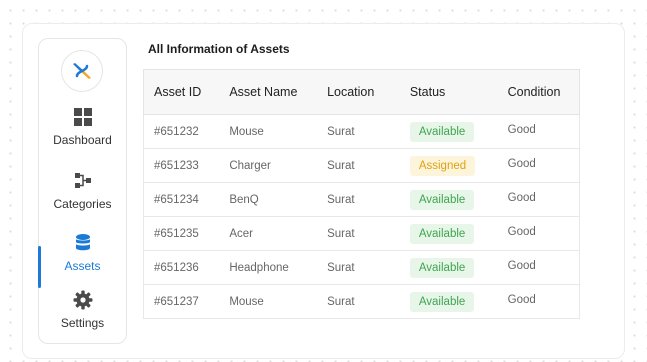 The image size is (647, 362). Describe the element at coordinates (219, 49) in the screenshot. I see `page-title: All Information of Assets` at that location.